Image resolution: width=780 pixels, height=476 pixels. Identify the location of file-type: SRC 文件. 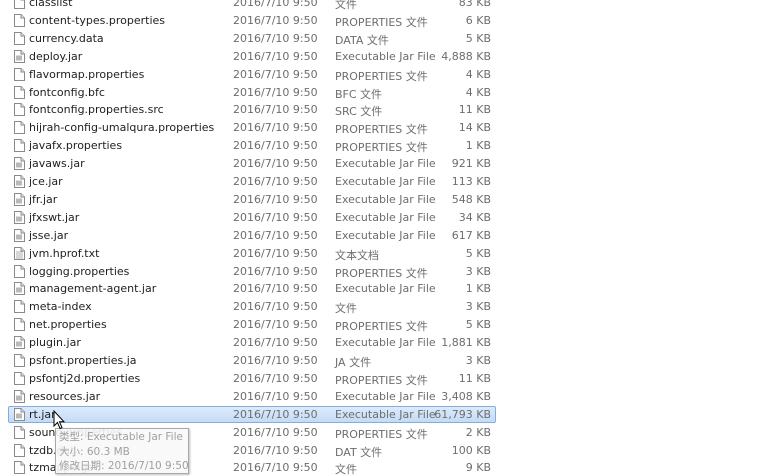
(359, 112).